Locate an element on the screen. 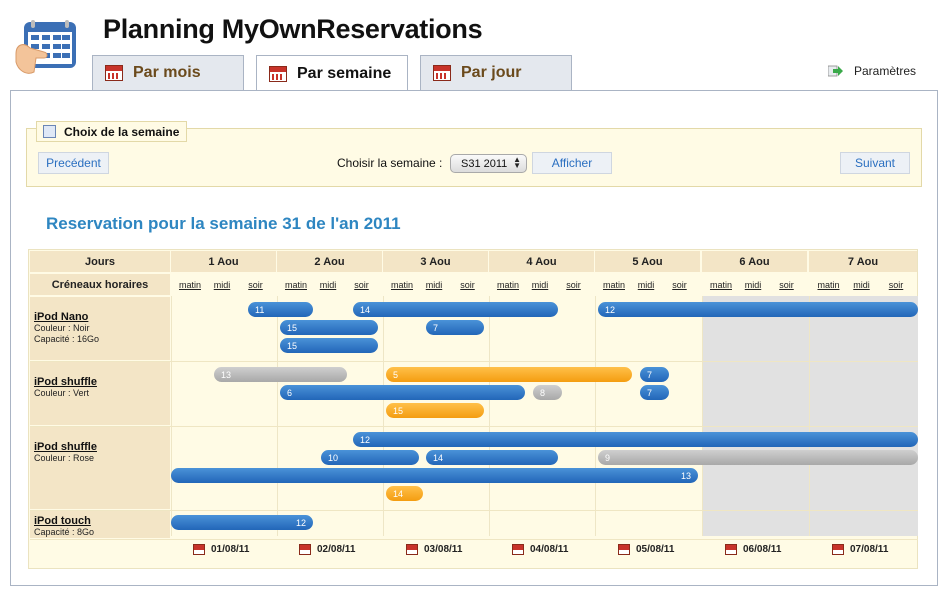 The width and height of the screenshot is (944, 598). reservation-bar: 8 is located at coordinates (547, 392).